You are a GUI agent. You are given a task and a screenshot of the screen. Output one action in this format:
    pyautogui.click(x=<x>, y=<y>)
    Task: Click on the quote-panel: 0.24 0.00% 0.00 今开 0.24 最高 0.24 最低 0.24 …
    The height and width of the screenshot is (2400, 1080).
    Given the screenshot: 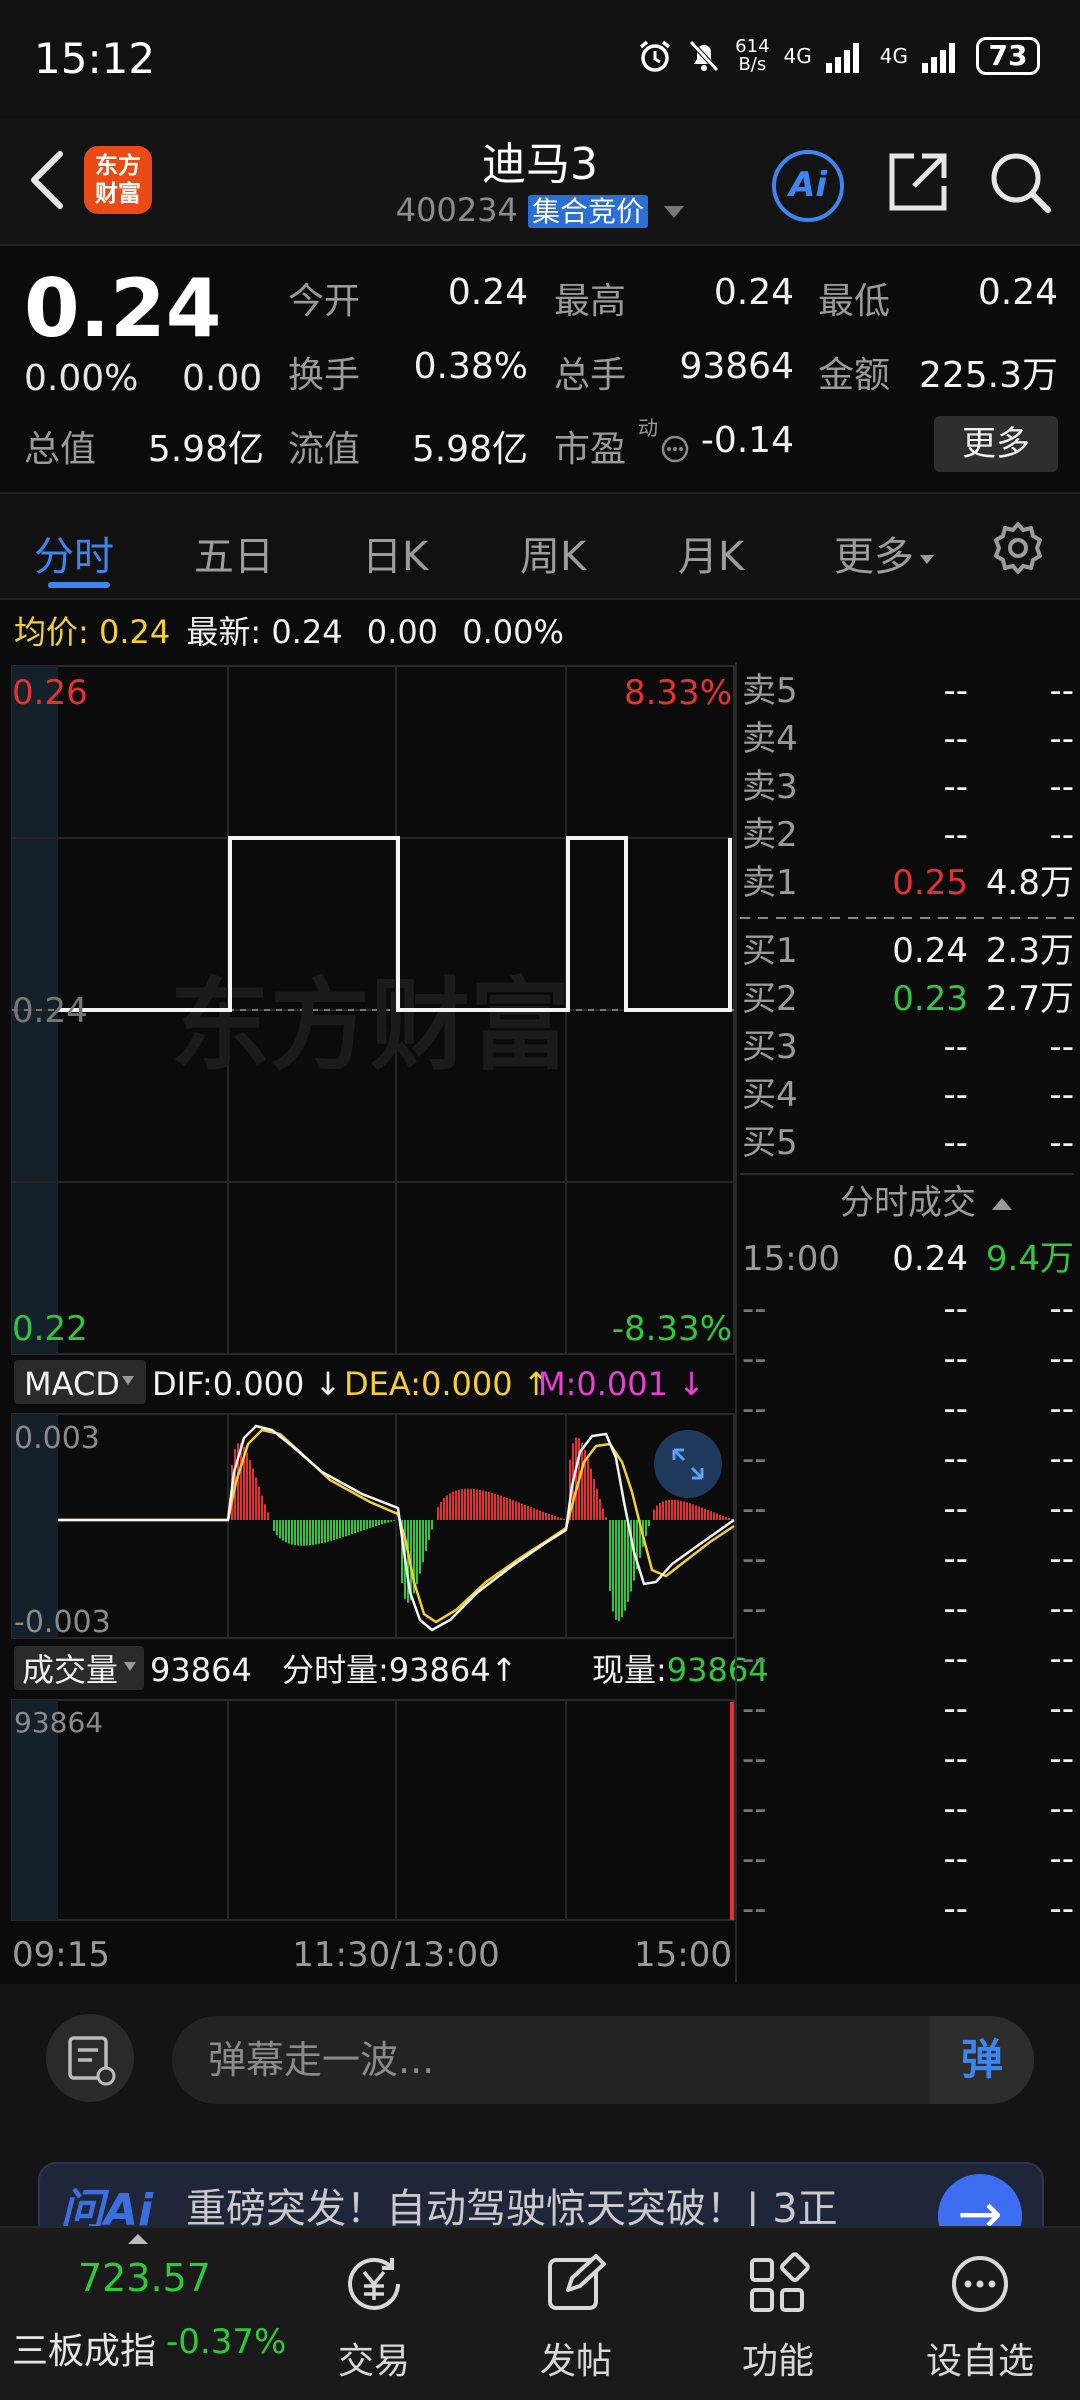 What is the action you would take?
    pyautogui.click(x=540, y=370)
    